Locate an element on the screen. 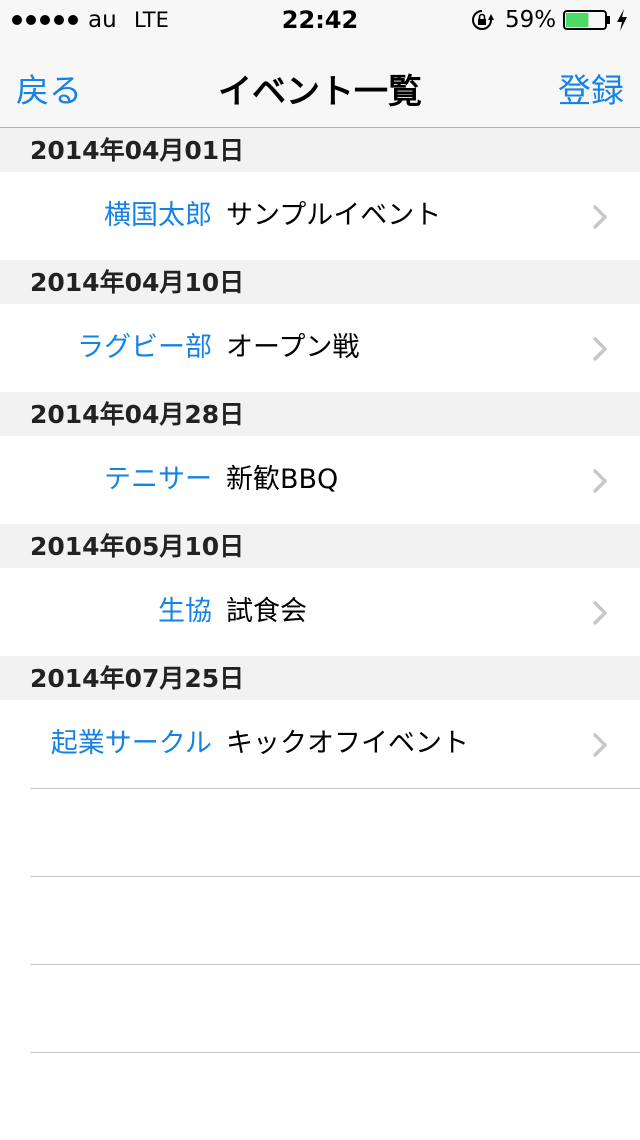  section-header-date: 2014年05月10日 is located at coordinates (320, 546).